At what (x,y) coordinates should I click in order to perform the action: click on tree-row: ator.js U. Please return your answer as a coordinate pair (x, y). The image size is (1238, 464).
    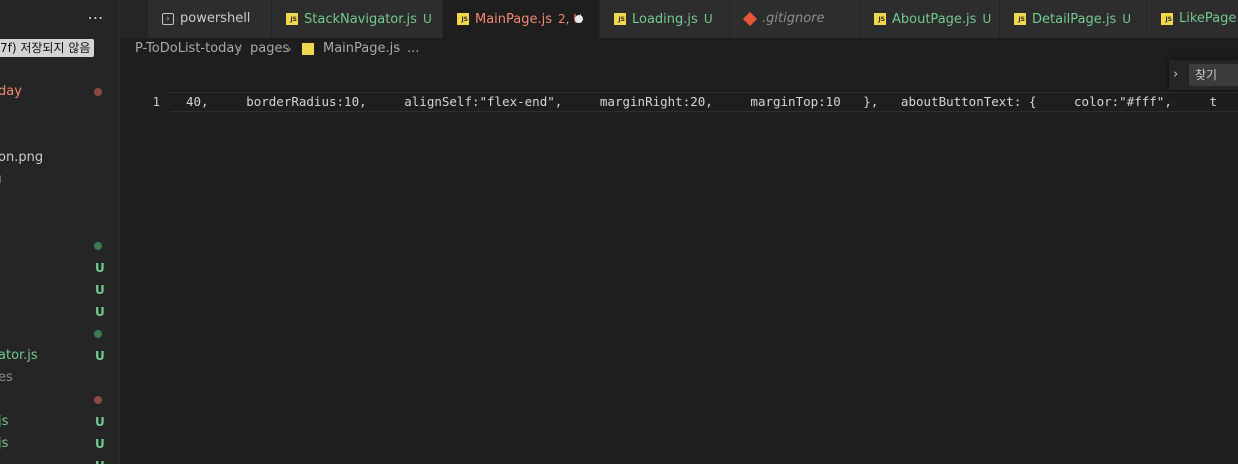
    Looking at the image, I should click on (59, 356).